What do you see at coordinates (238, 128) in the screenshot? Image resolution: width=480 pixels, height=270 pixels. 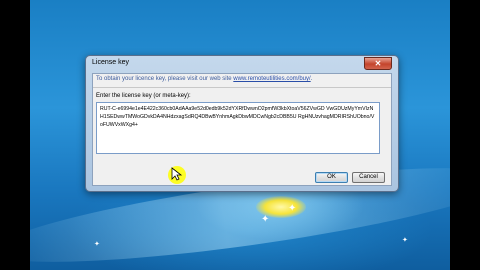 I see `license-key-input` at bounding box center [238, 128].